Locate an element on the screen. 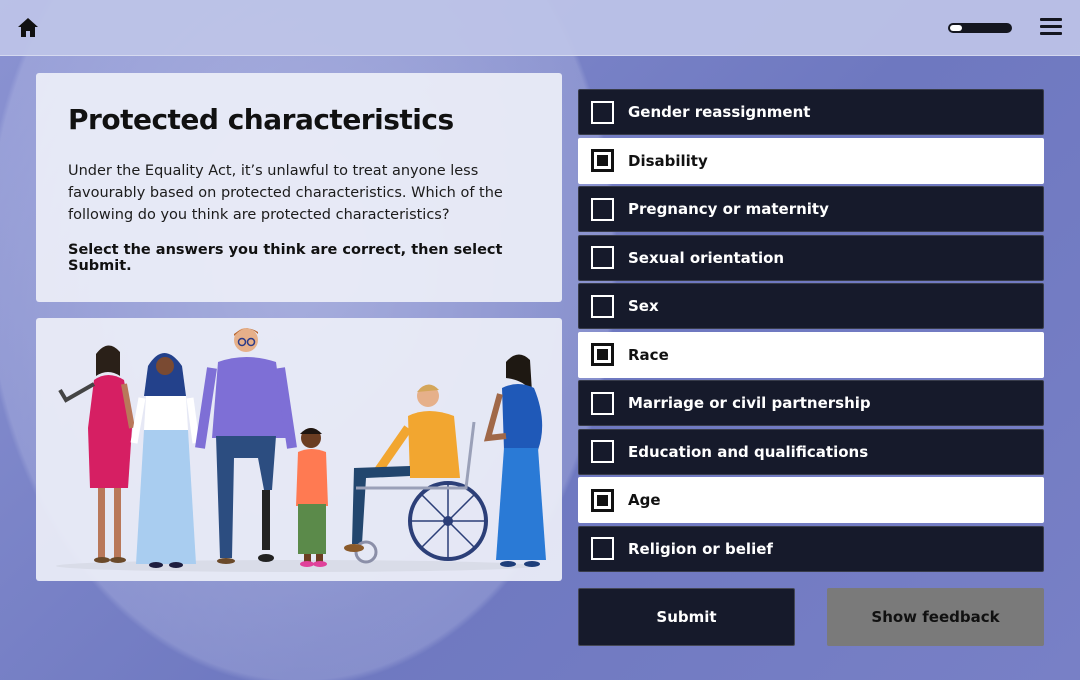 This screenshot has height=680, width=1080. answer-option: Pregnancy or maternity is located at coordinates (811, 209).